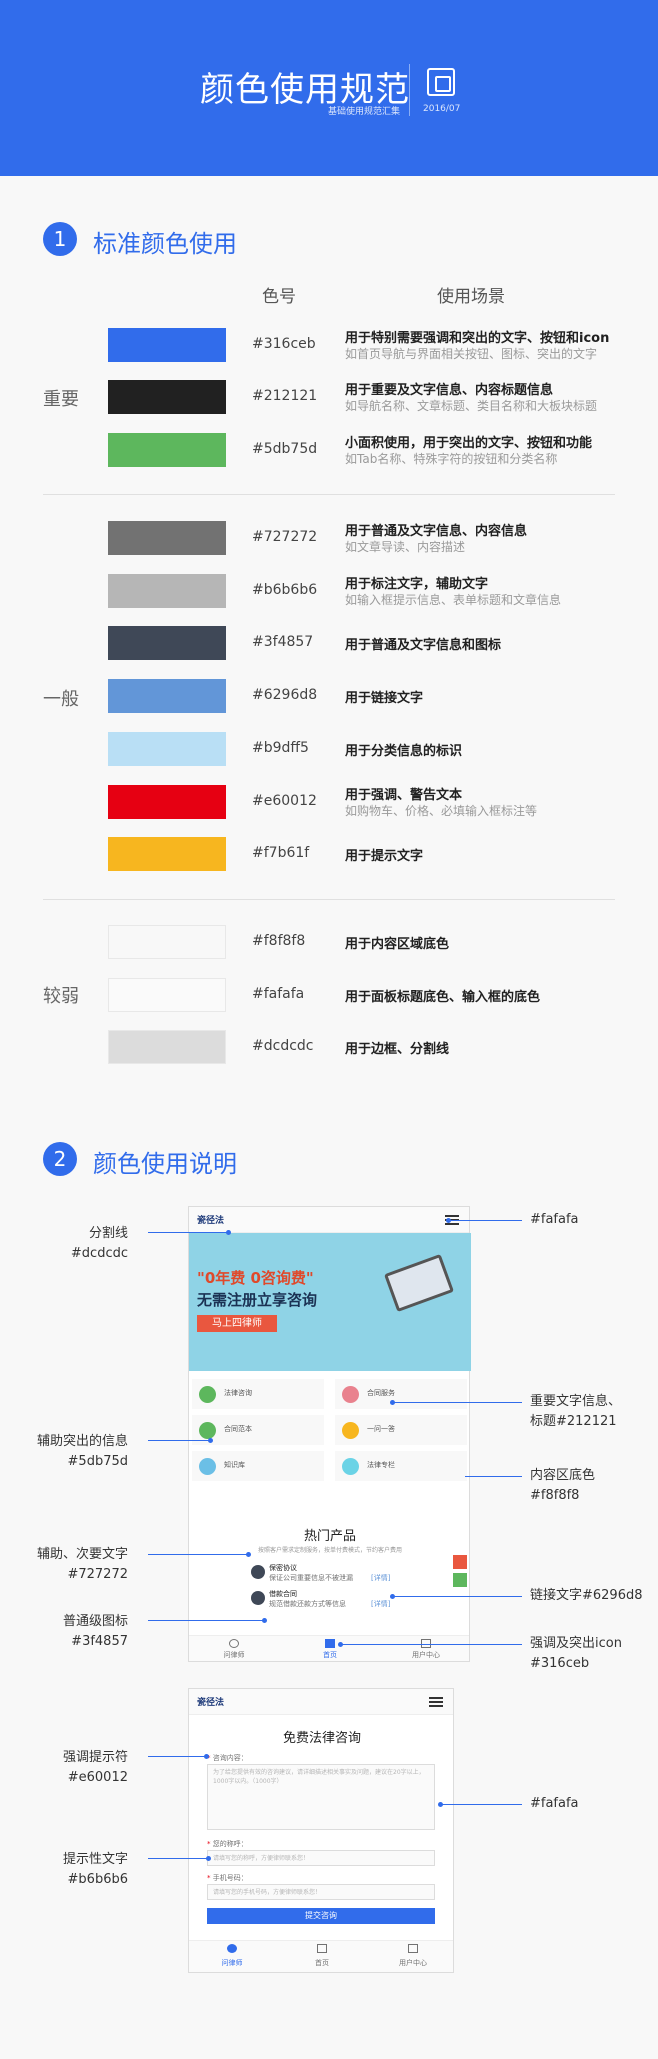  Describe the element at coordinates (381, 1429) in the screenshot. I see `card-label: 一问一答` at that location.